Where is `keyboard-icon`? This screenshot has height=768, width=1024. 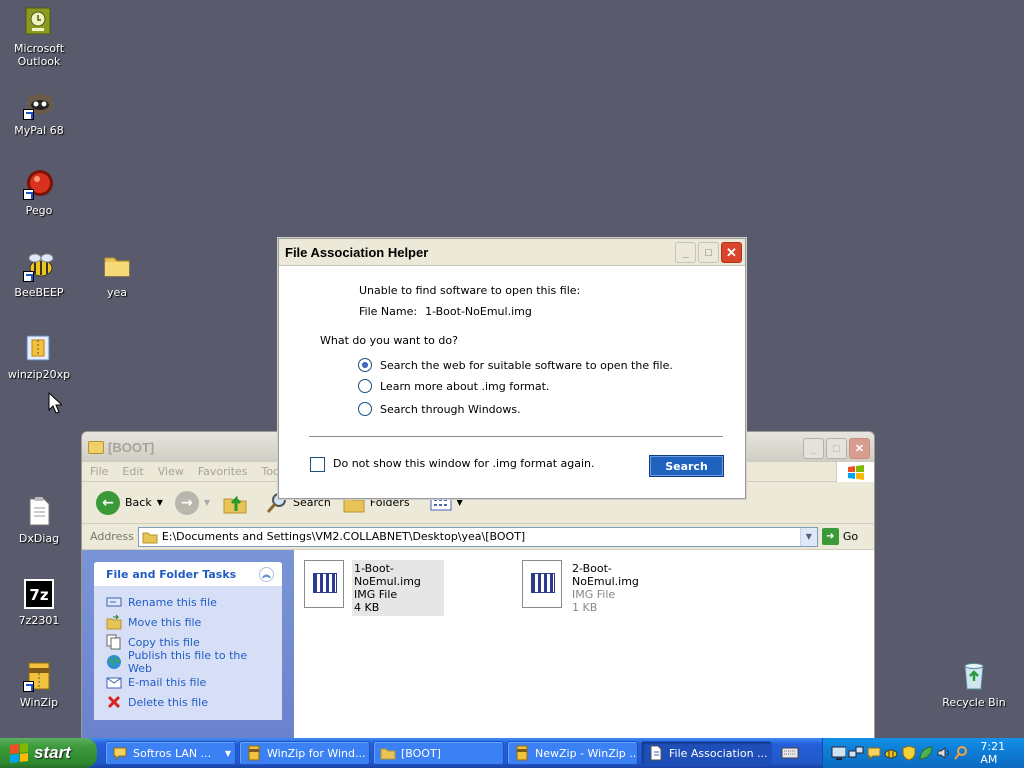
keyboard-icon is located at coordinates (790, 753).